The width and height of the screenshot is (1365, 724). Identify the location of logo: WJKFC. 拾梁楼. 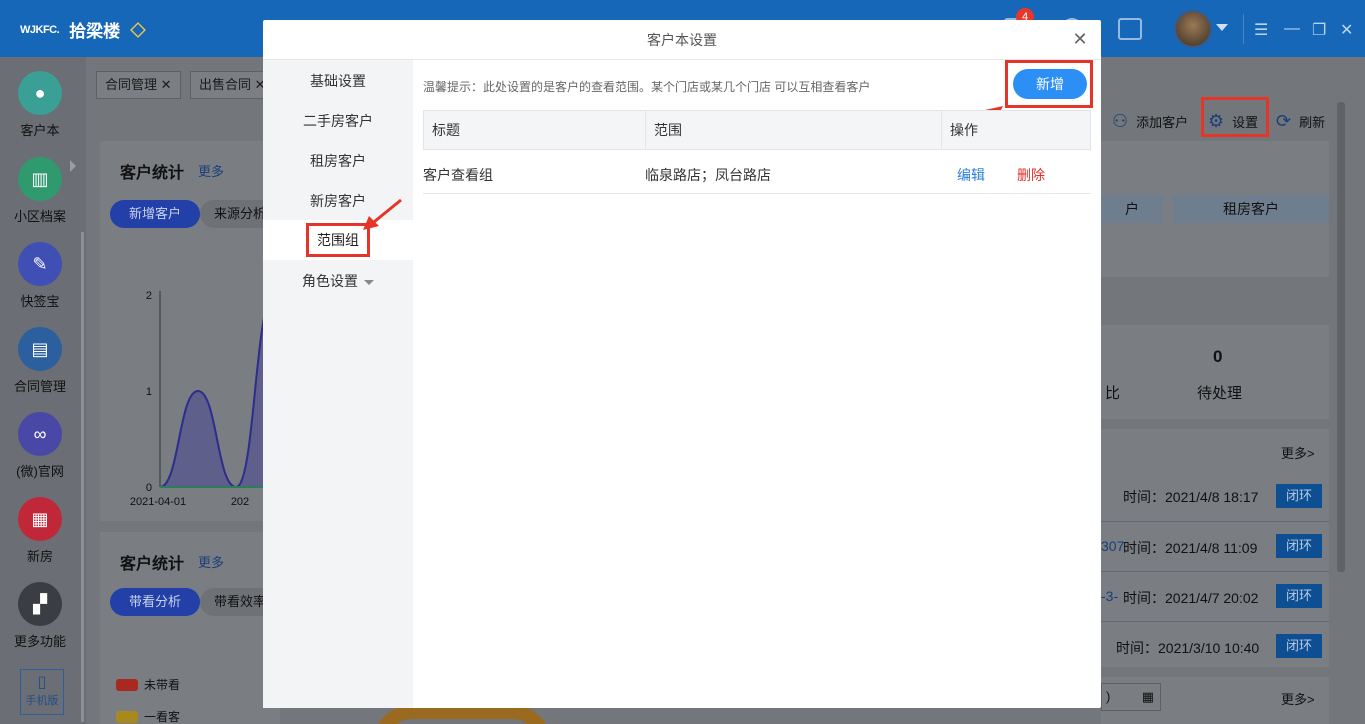
(83, 29).